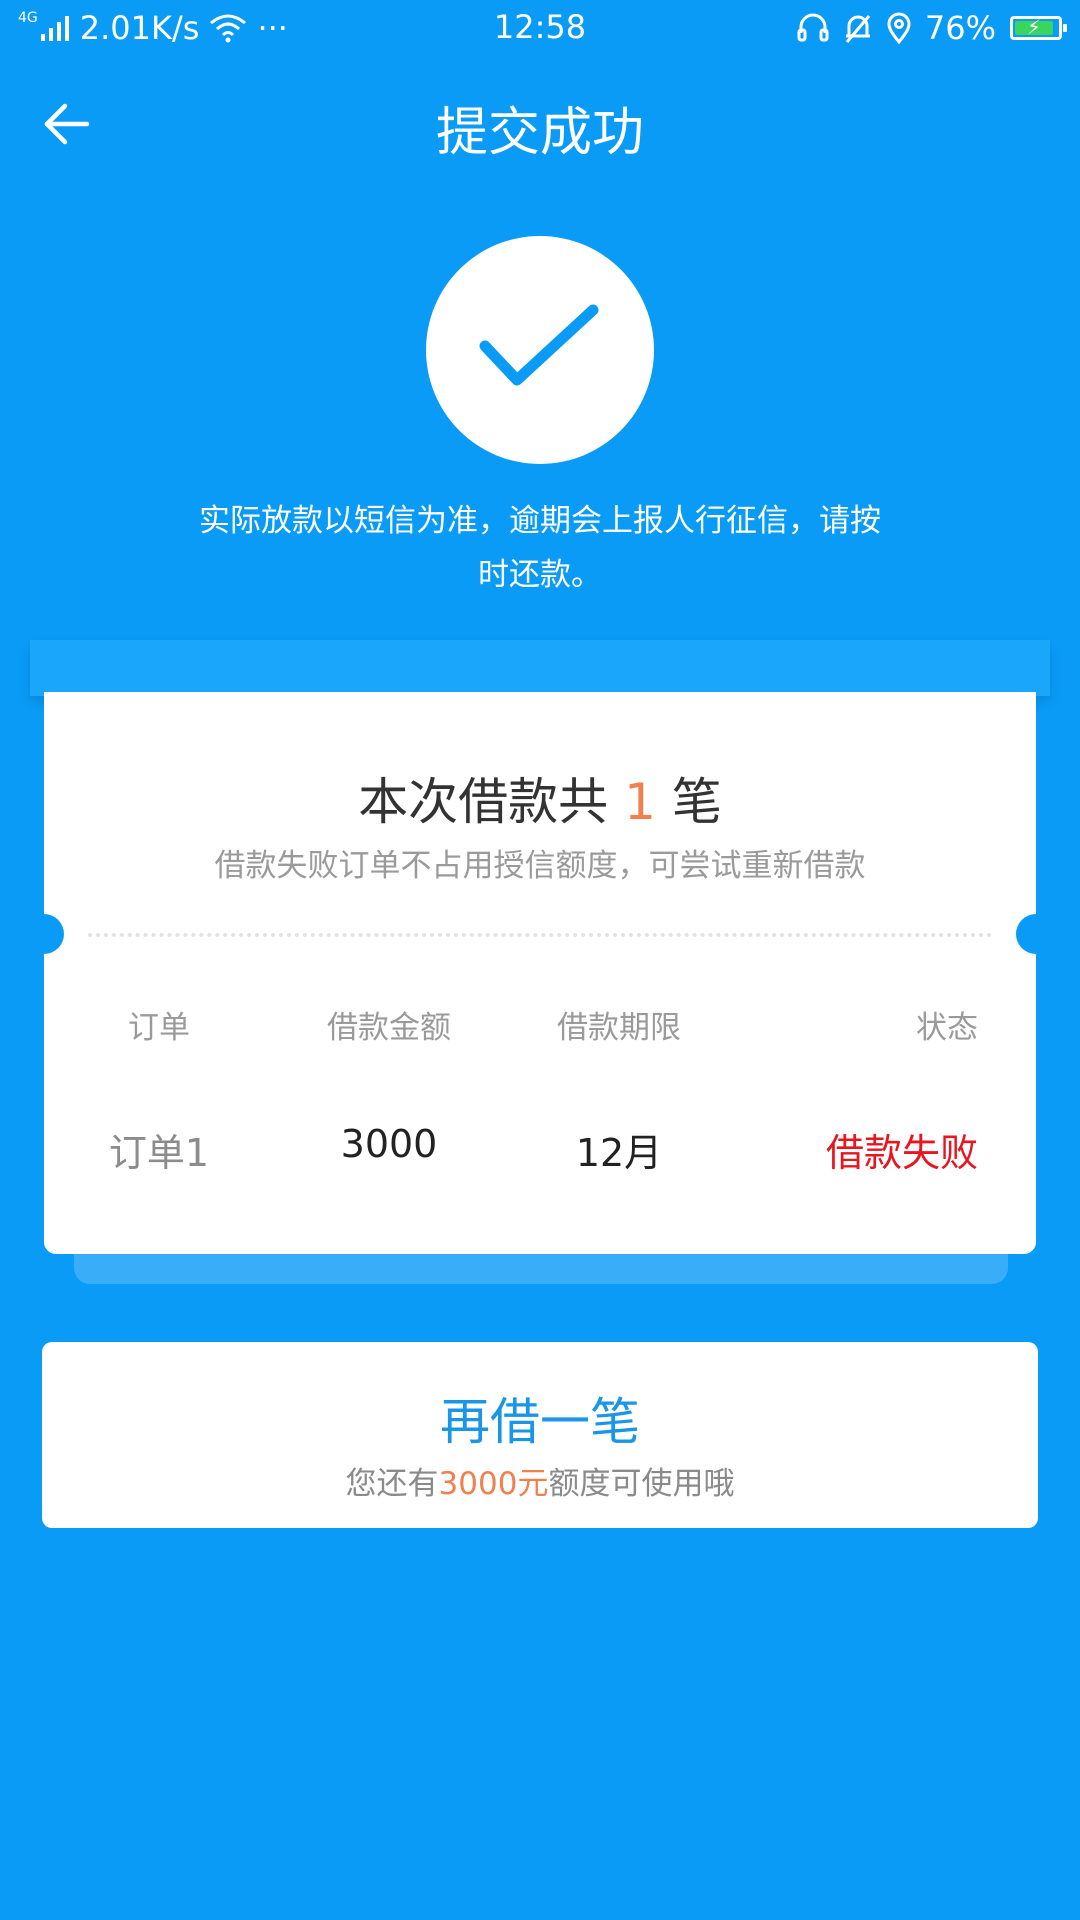 This screenshot has height=1920, width=1080. Describe the element at coordinates (619, 1153) in the screenshot. I see `order-term: 12月` at that location.